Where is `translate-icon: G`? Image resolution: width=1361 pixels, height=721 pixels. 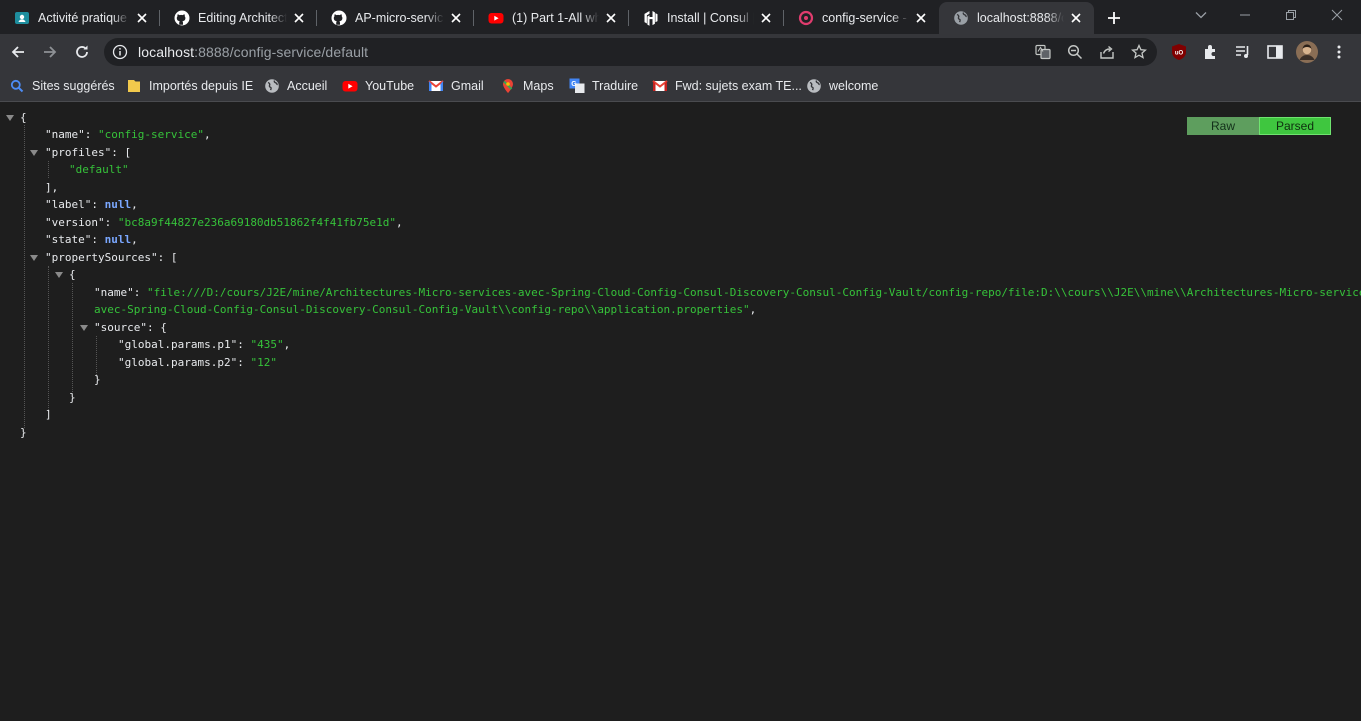 translate-icon: G is located at coordinates (577, 86).